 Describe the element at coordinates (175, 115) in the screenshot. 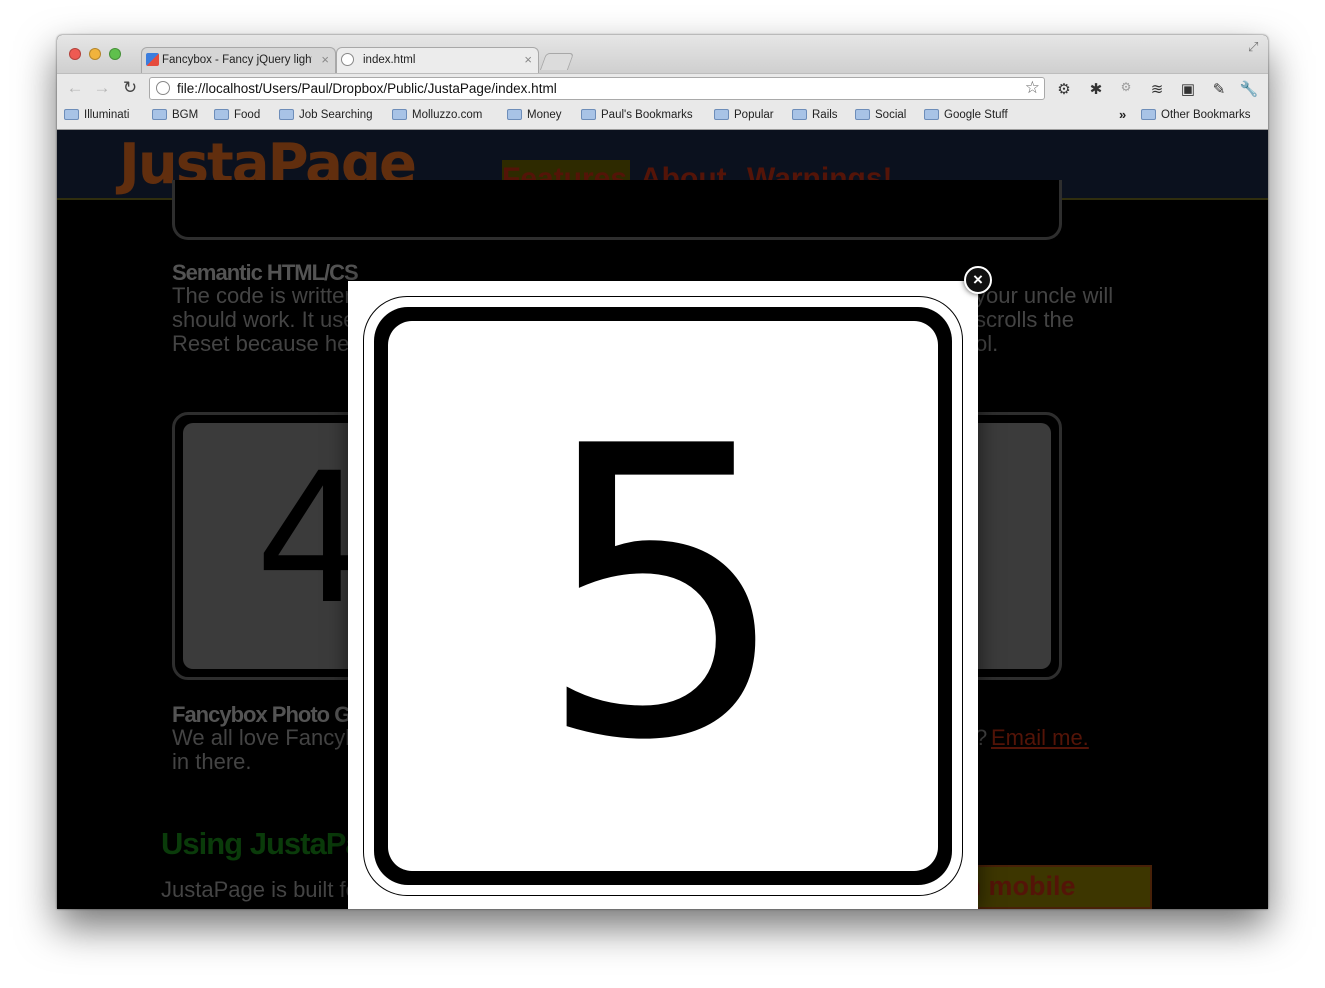

I see `bookmark-folder: BGM` at that location.